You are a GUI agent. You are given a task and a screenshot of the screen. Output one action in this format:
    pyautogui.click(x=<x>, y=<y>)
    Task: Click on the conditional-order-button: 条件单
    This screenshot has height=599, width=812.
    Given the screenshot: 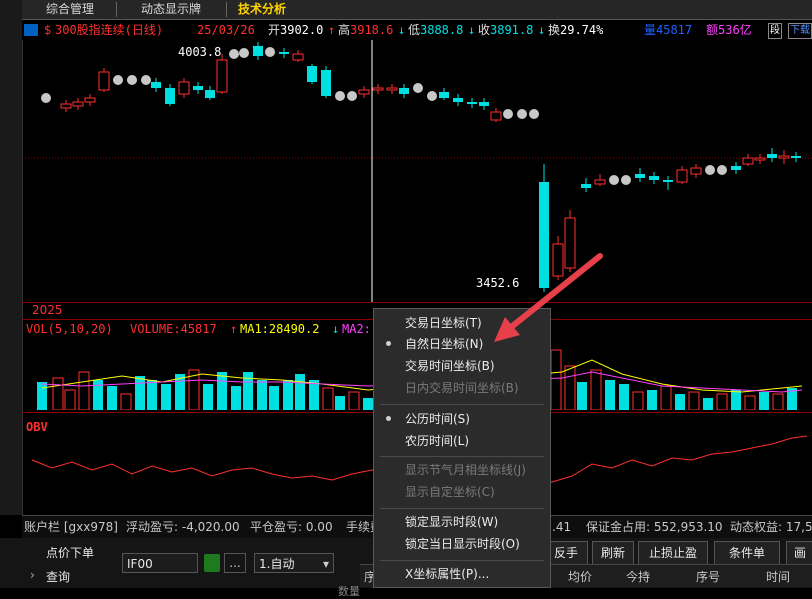 What is the action you would take?
    pyautogui.click(x=747, y=553)
    